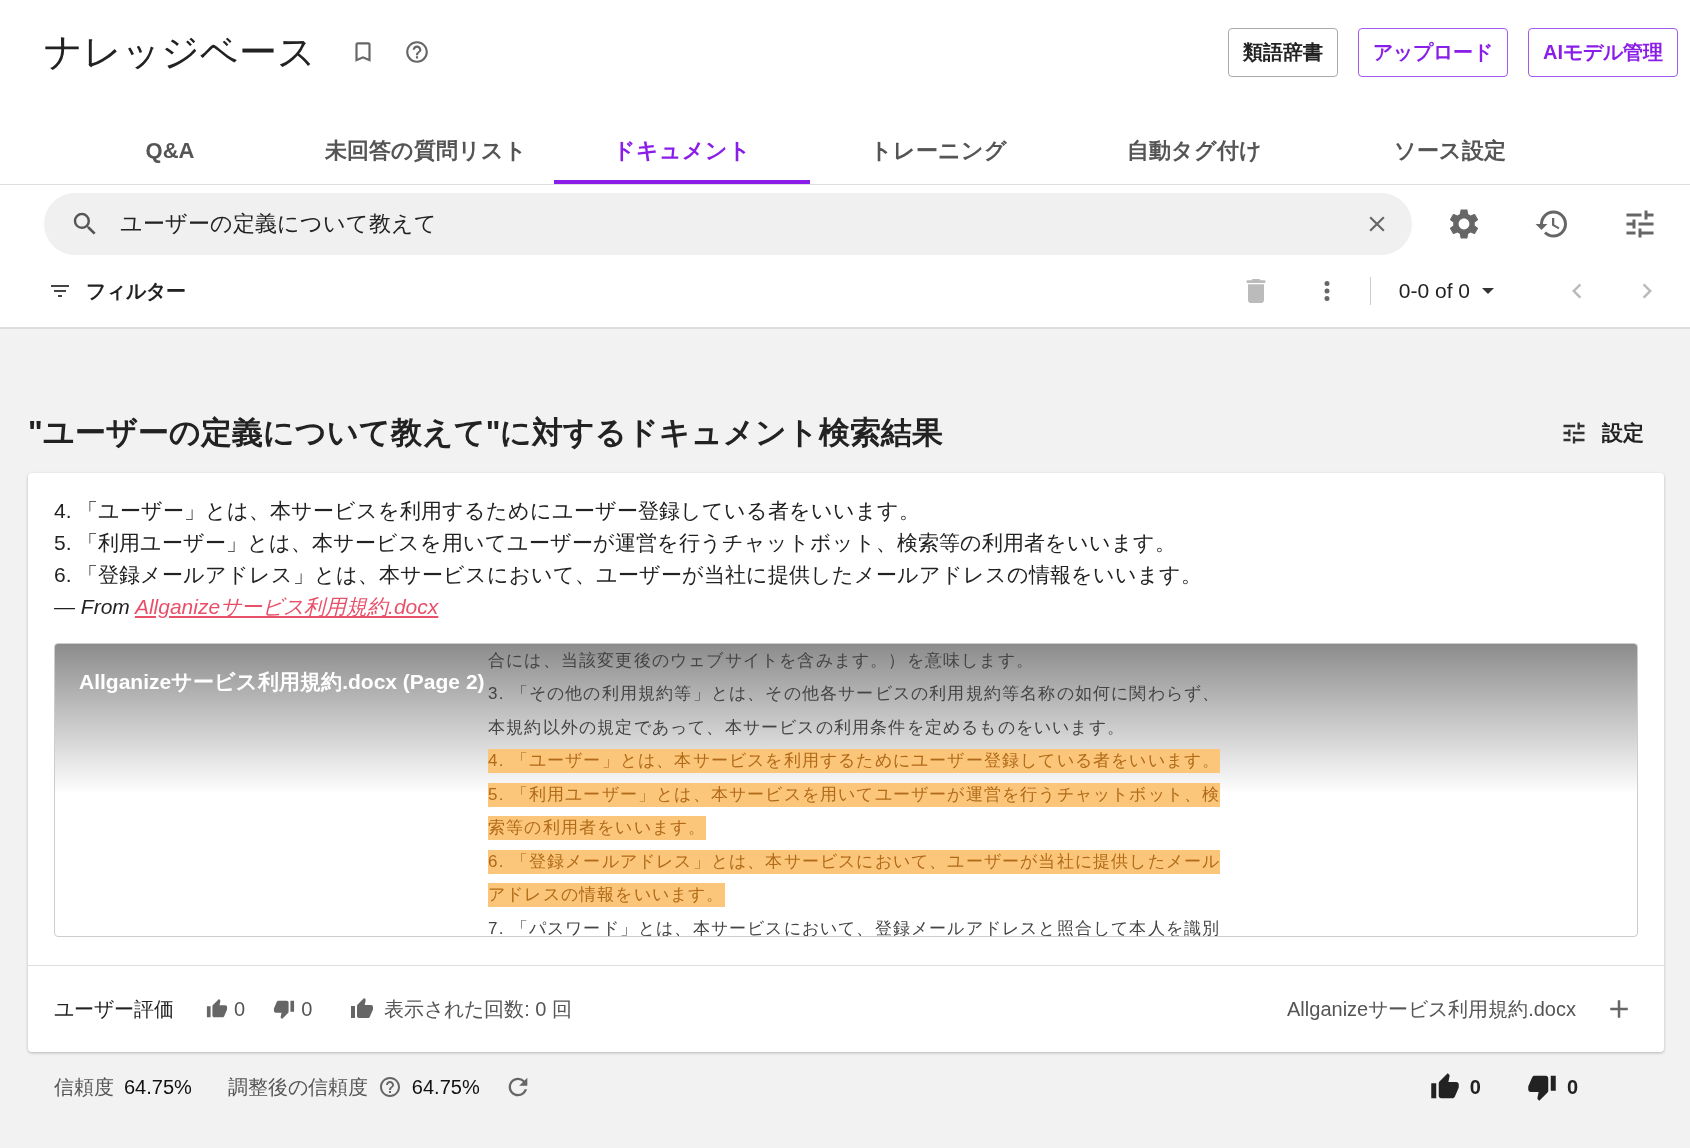 Image resolution: width=1690 pixels, height=1148 pixels. Describe the element at coordinates (114, 1009) in the screenshot. I see `rating-label: ユーザー評価` at that location.